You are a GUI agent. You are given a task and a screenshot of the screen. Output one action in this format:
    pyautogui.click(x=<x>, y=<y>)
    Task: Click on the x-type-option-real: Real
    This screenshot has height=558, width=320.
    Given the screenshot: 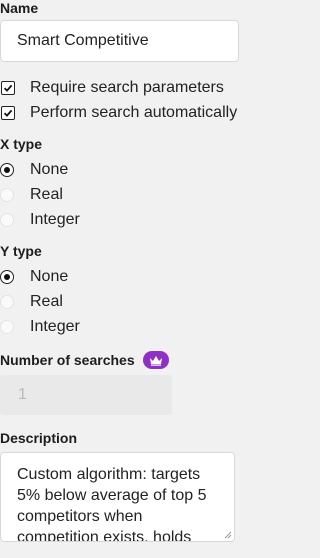 What is the action you would take?
    pyautogui.click(x=31, y=195)
    